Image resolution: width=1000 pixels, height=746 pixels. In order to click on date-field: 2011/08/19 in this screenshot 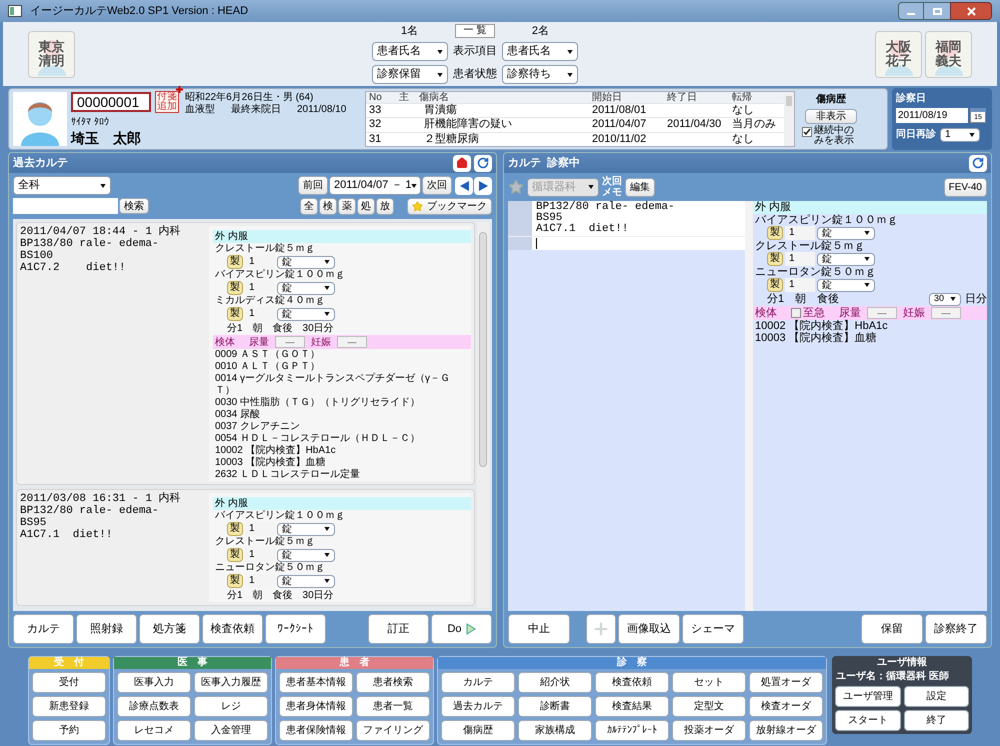, I will do `click(932, 115)`.